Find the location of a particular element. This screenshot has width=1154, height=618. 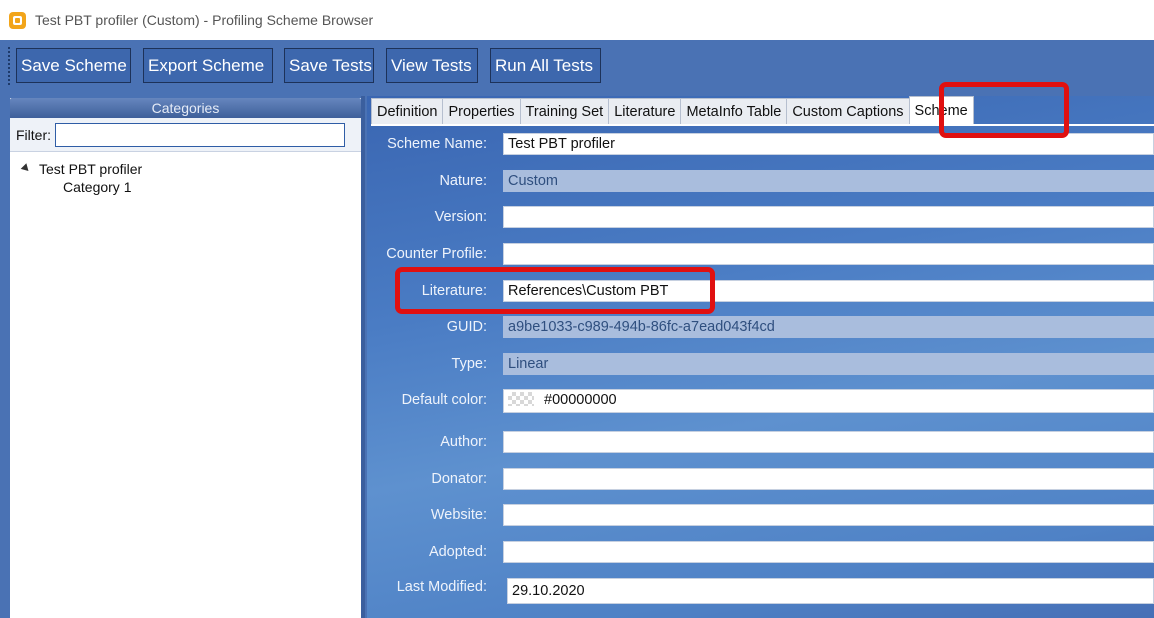

tab-scheme: Scheme is located at coordinates (941, 110).